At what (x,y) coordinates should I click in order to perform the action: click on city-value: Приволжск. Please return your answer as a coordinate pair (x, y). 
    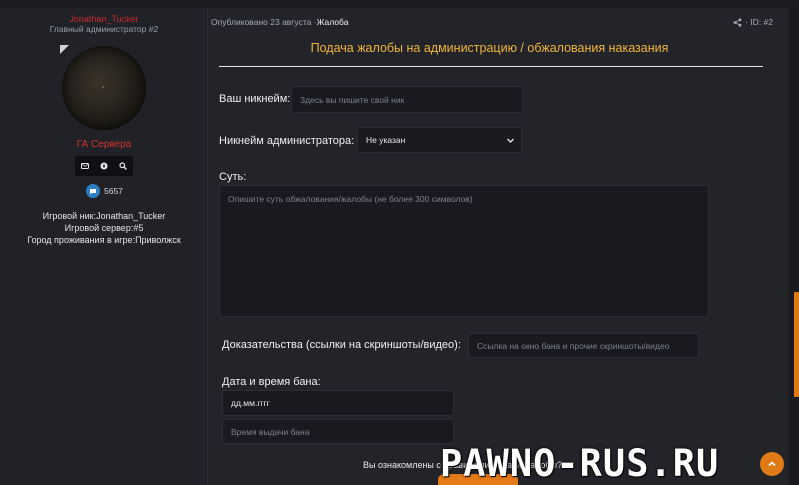
    Looking at the image, I should click on (158, 240).